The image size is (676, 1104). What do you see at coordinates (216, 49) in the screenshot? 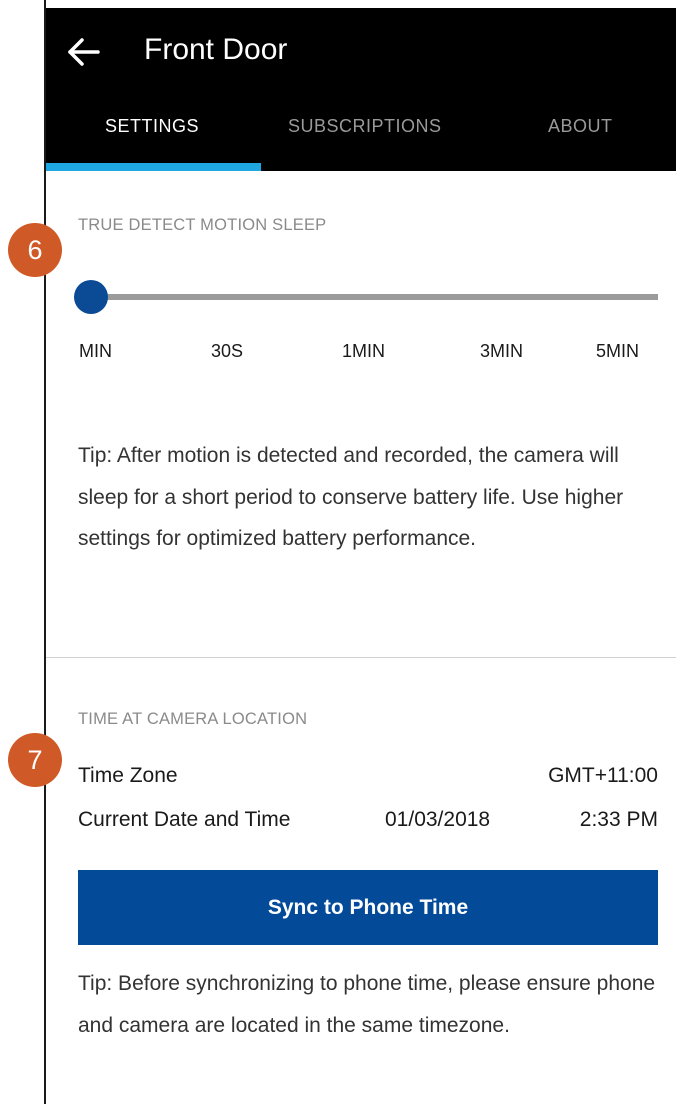
I see `page-title: Front Door` at bounding box center [216, 49].